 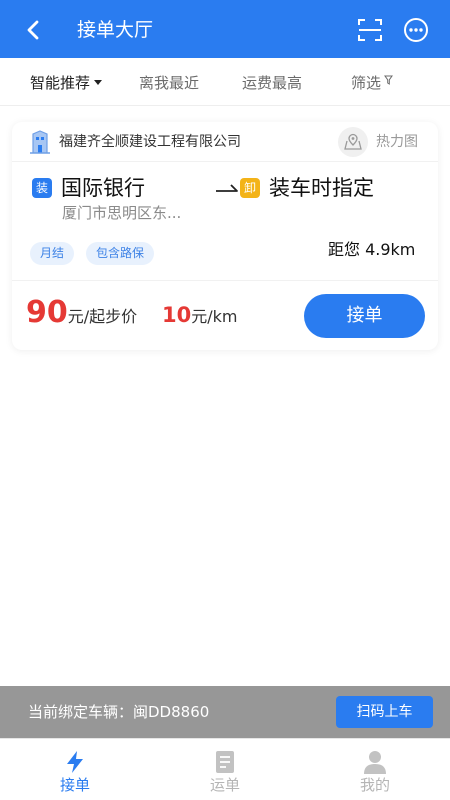 I want to click on tag-road-insurance: 包含路保, so click(x=120, y=253).